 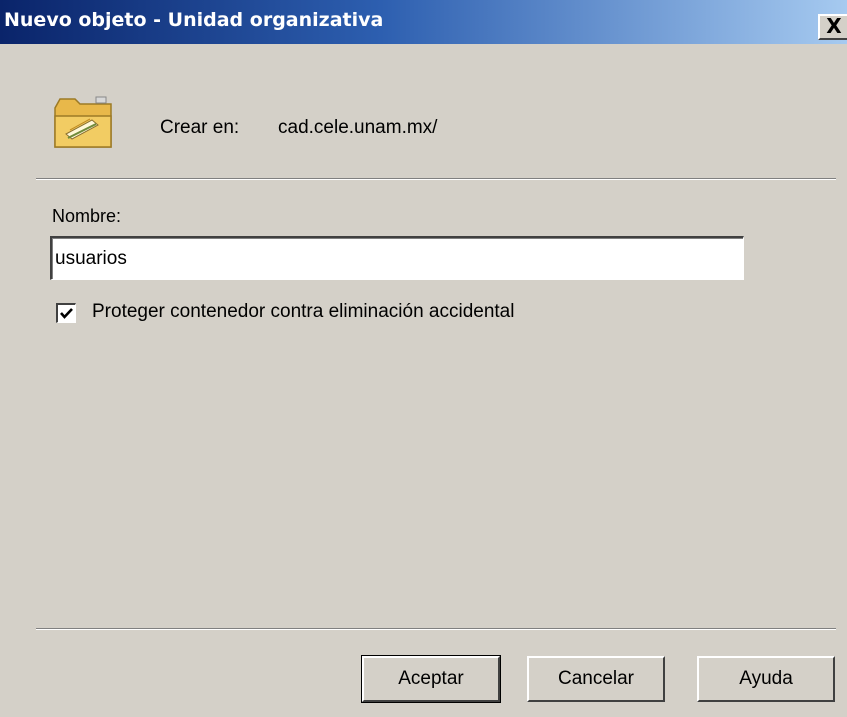 I want to click on cancel-button: Cancelar, so click(x=596, y=679).